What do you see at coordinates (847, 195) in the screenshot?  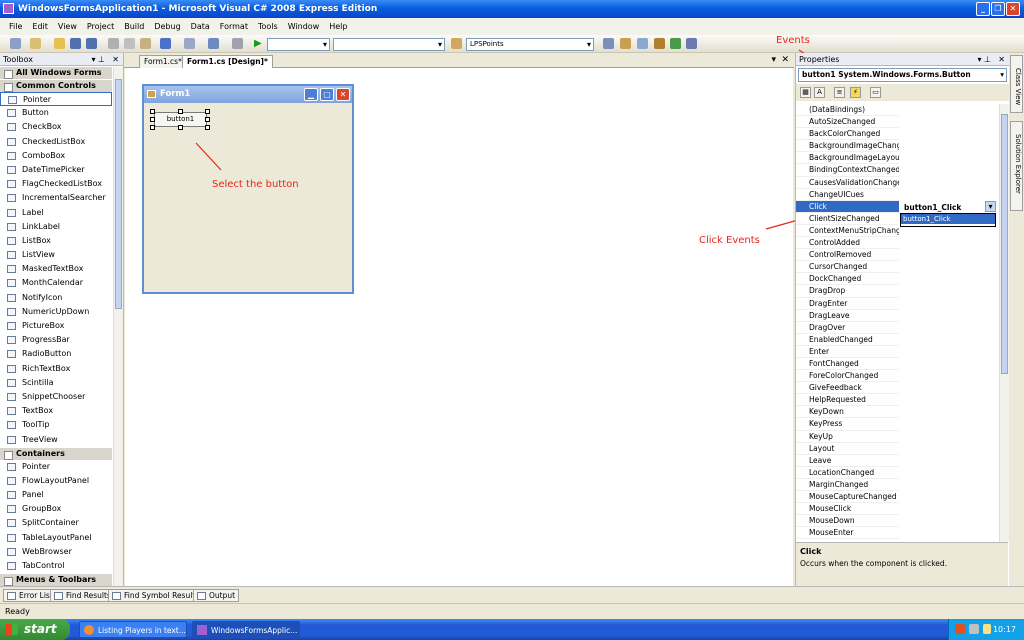 I see `event-row: ChangeUICues` at bounding box center [847, 195].